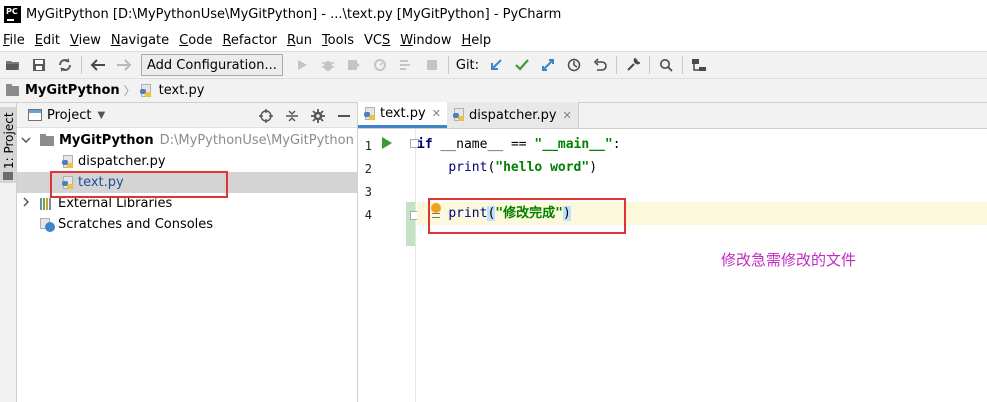 The width and height of the screenshot is (987, 402). What do you see at coordinates (15, 40) in the screenshot?
I see `menu-file: File` at bounding box center [15, 40].